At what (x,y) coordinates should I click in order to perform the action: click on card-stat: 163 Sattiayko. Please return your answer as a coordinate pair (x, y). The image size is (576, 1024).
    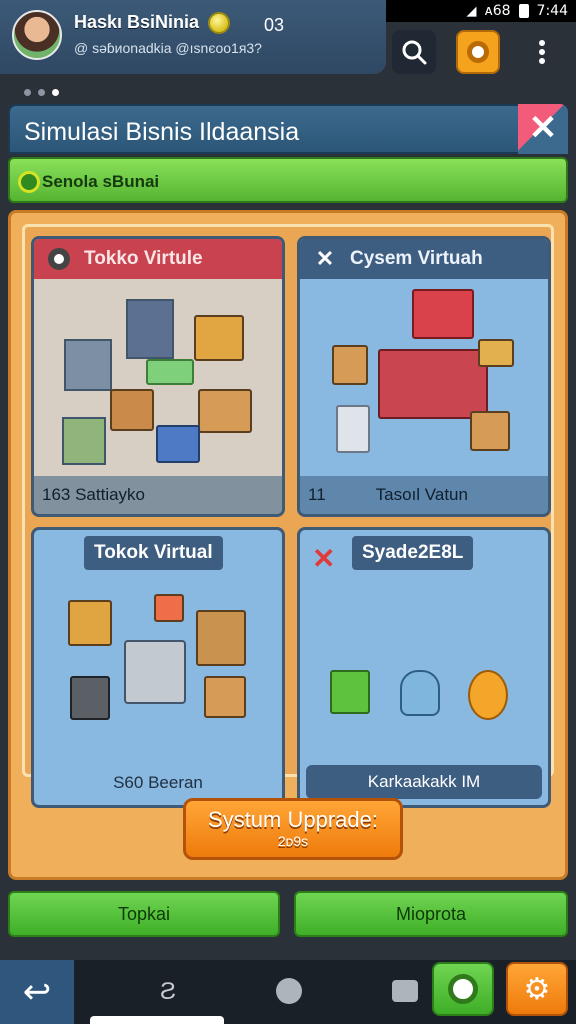
    Looking at the image, I should click on (94, 494).